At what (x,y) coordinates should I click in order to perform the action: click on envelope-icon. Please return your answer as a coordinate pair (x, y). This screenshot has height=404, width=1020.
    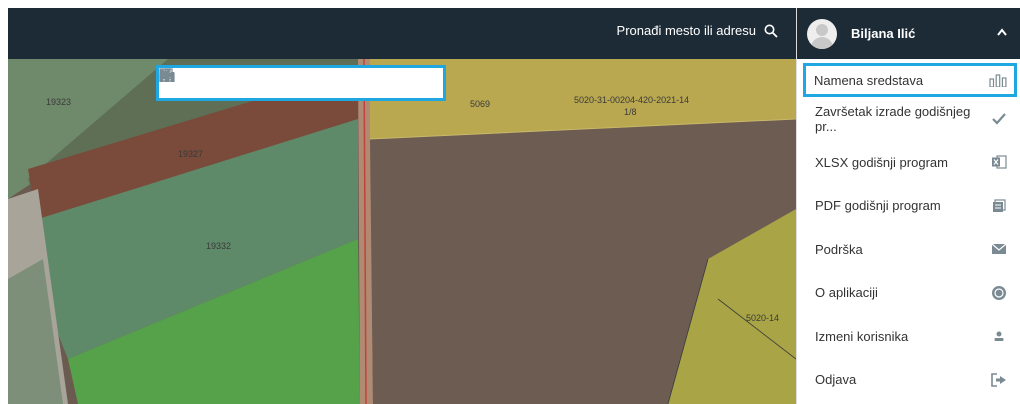
    Looking at the image, I should click on (999, 249).